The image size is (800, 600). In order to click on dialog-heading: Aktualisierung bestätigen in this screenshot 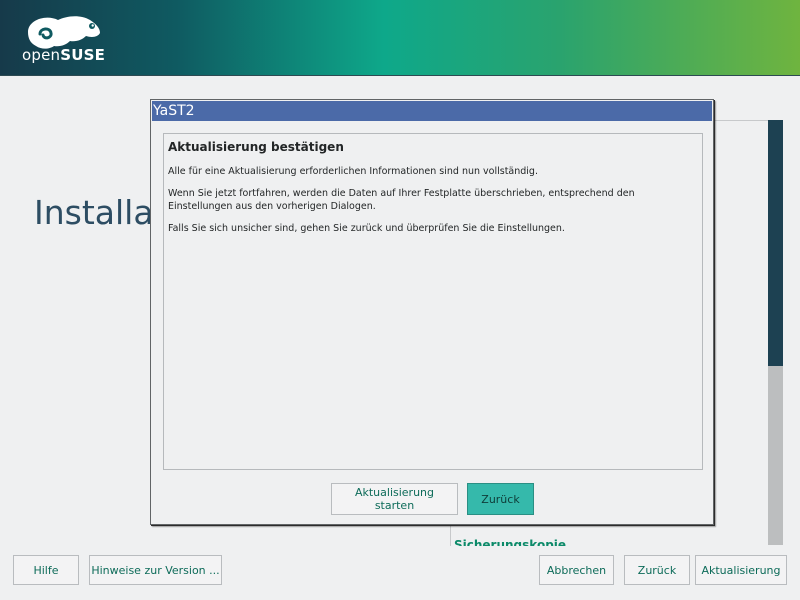, I will do `click(256, 147)`.